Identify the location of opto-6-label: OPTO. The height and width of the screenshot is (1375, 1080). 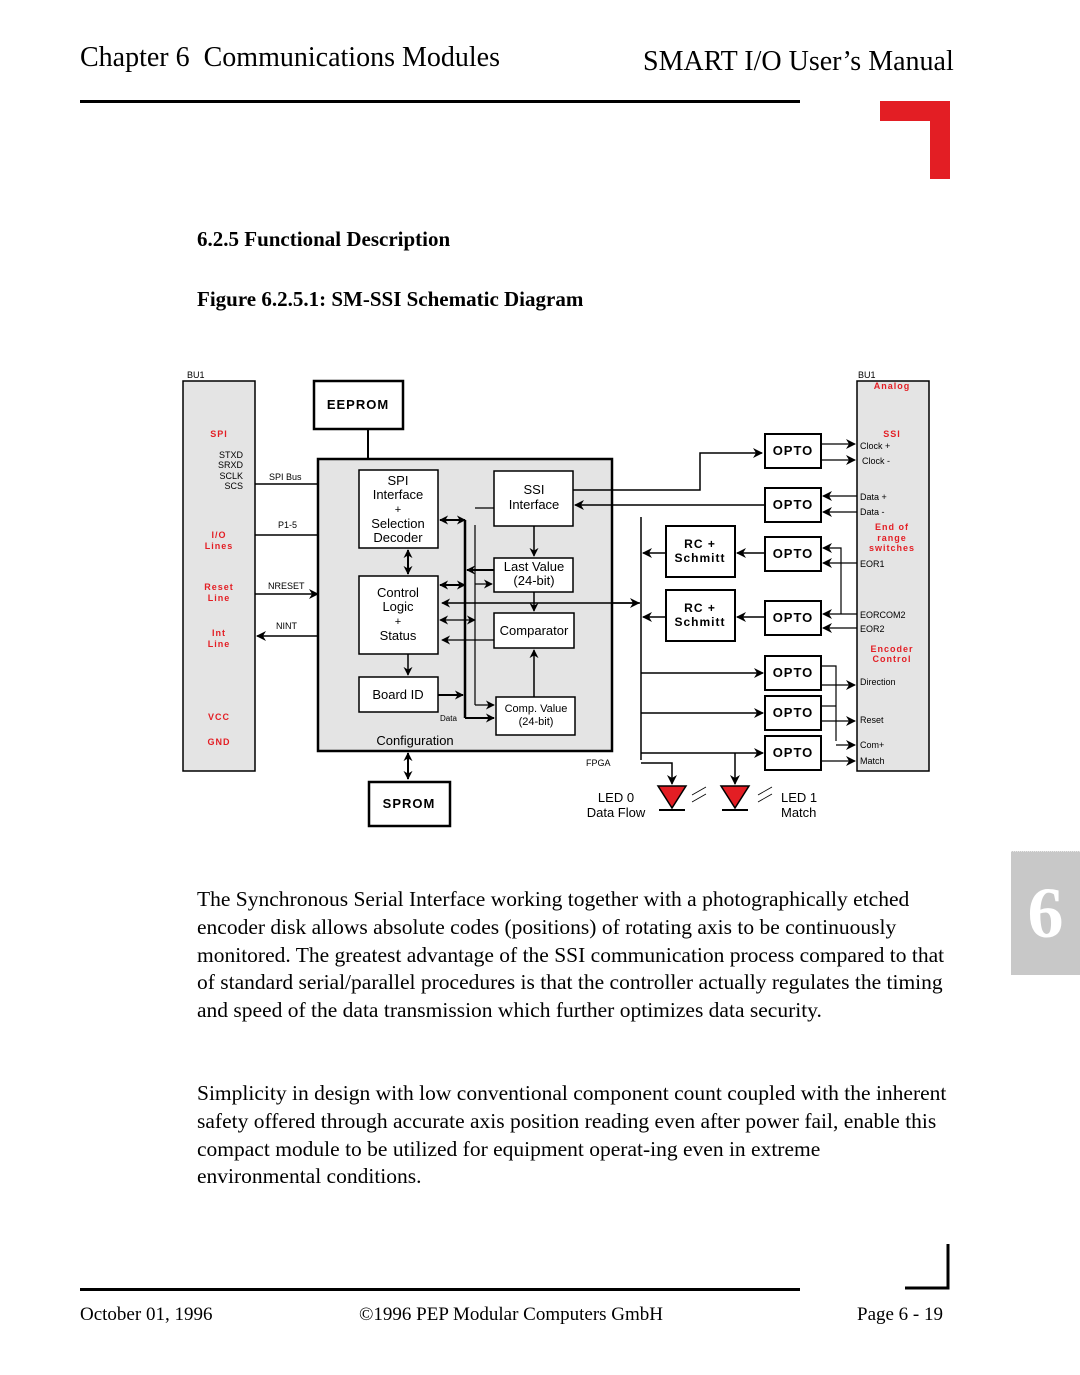
(793, 712).